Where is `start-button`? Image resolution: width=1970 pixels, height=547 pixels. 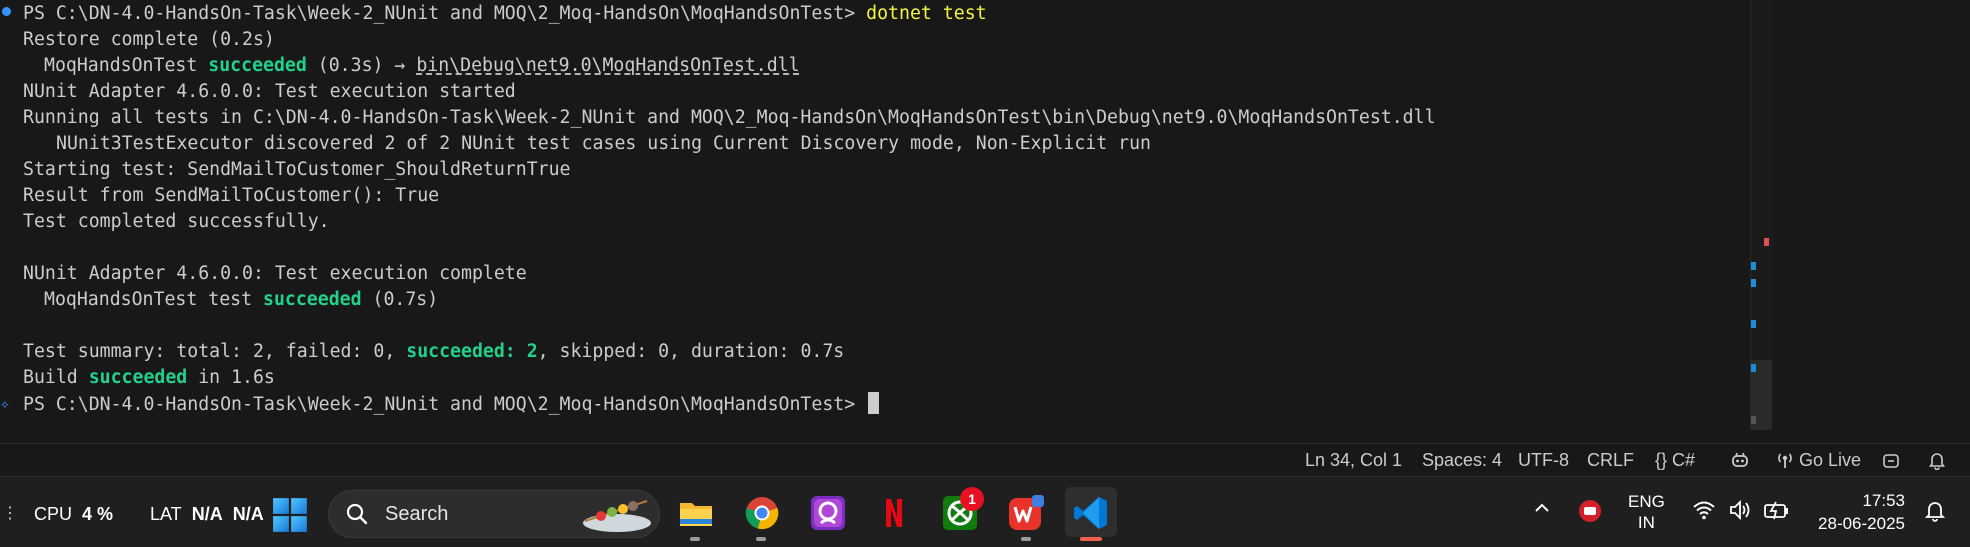
start-button is located at coordinates (288, 513).